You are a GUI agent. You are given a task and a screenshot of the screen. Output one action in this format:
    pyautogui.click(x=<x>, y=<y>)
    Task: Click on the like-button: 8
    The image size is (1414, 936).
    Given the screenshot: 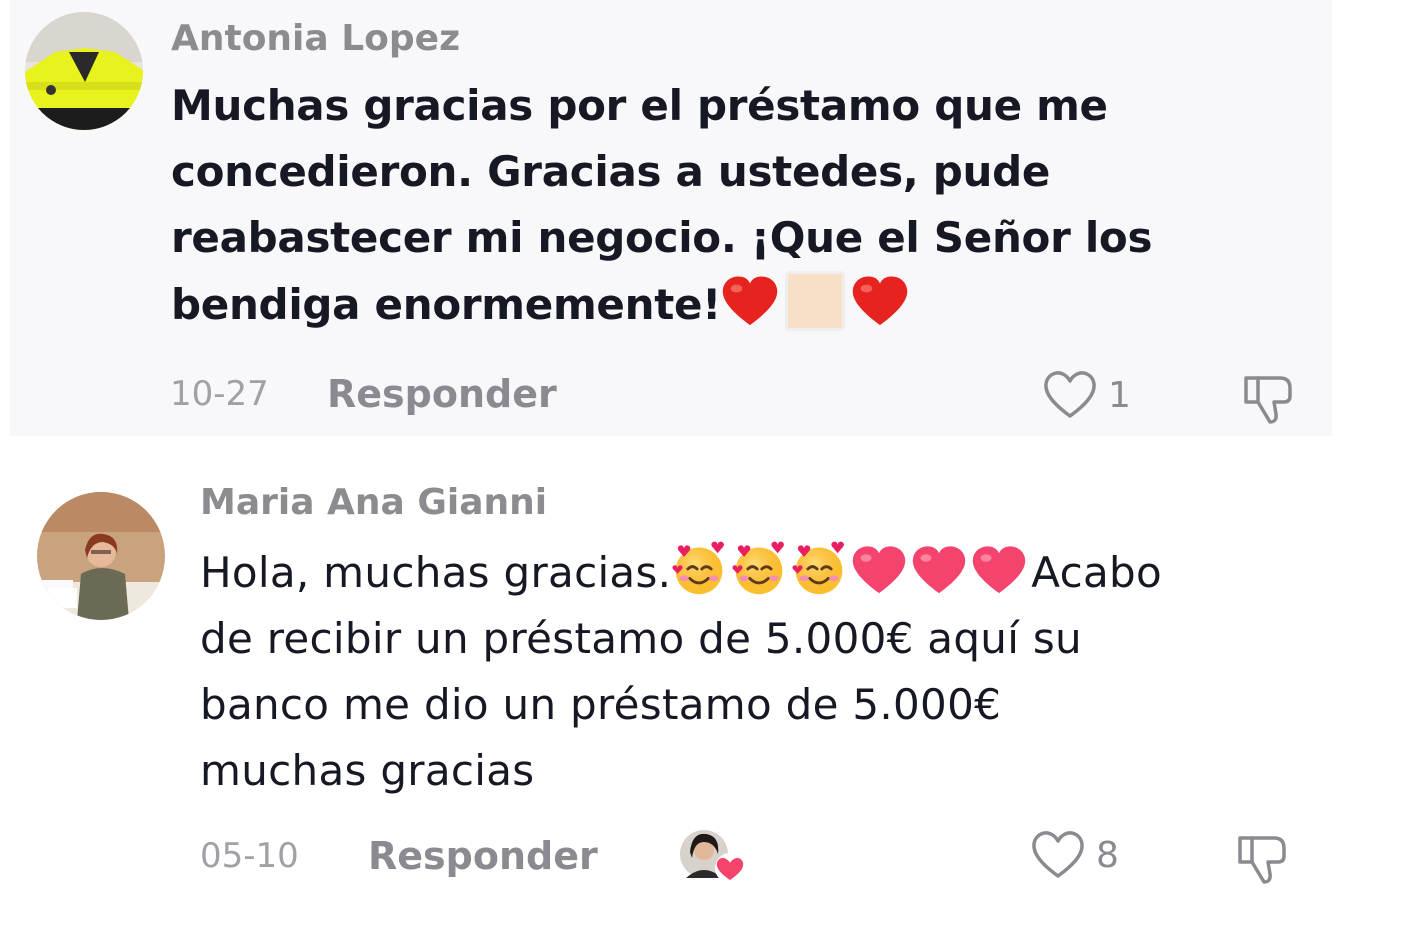 What is the action you would take?
    pyautogui.click(x=1074, y=855)
    